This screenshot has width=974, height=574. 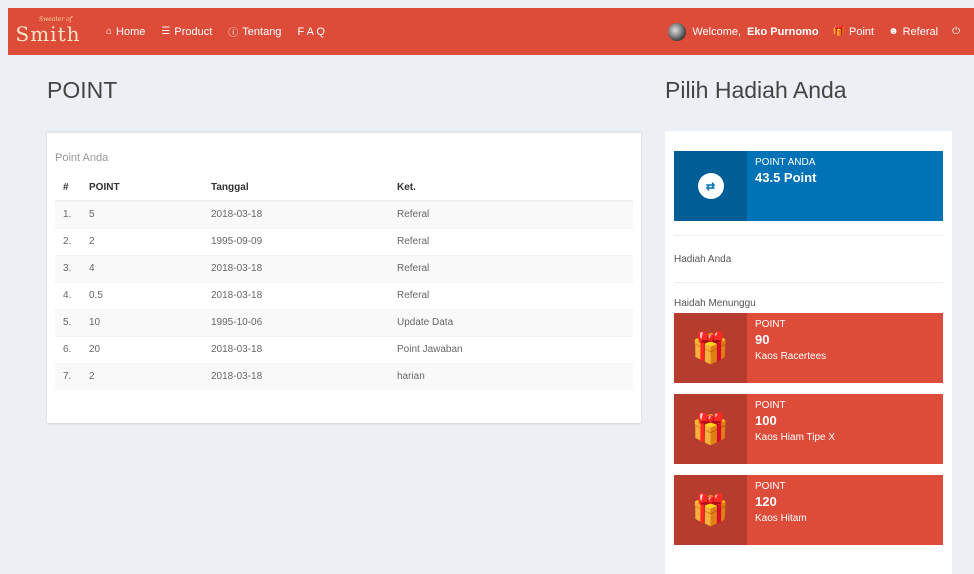 I want to click on power-icon: ⏻, so click(x=956, y=31).